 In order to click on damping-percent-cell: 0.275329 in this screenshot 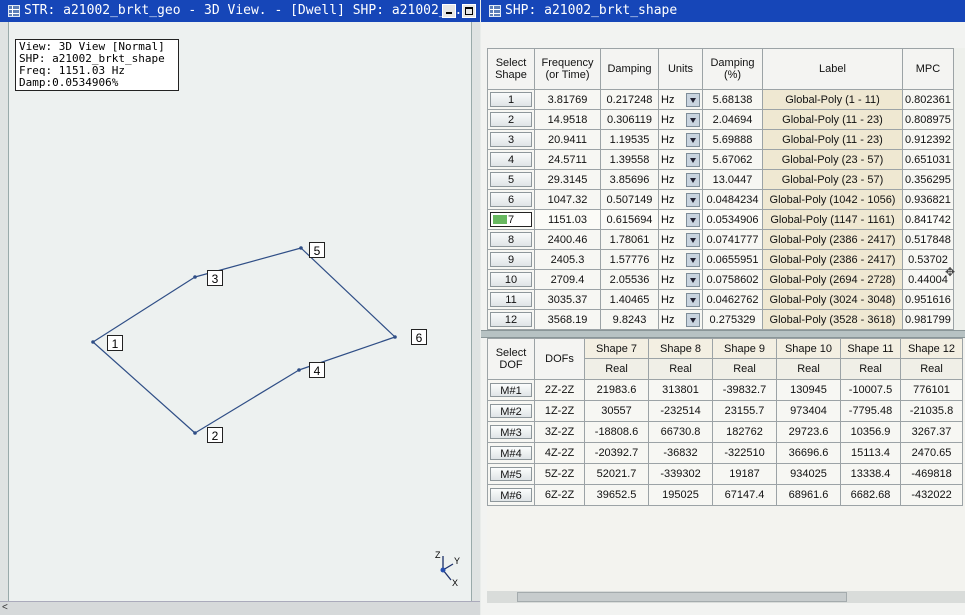, I will do `click(732, 319)`.